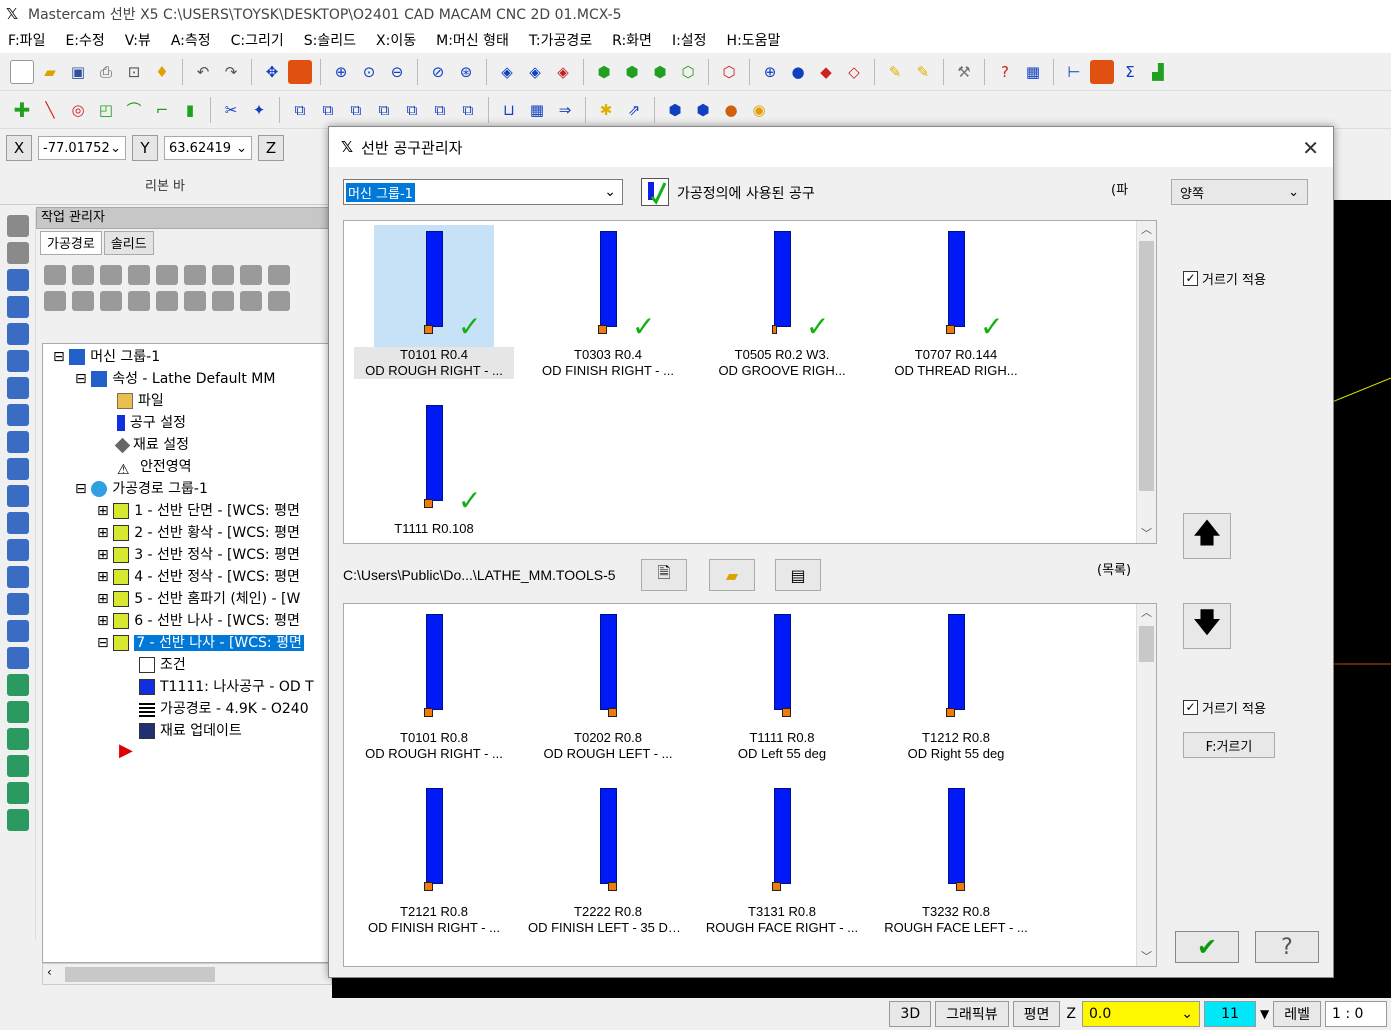 This screenshot has width=1391, height=1030. What do you see at coordinates (18, 793) in the screenshot?
I see `mill-slot-icon` at bounding box center [18, 793].